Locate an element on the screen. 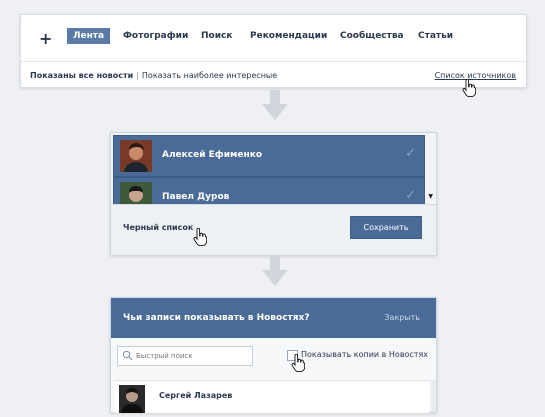 The height and width of the screenshot is (417, 545). filter-all-news: Показаны все новости is located at coordinates (82, 75).